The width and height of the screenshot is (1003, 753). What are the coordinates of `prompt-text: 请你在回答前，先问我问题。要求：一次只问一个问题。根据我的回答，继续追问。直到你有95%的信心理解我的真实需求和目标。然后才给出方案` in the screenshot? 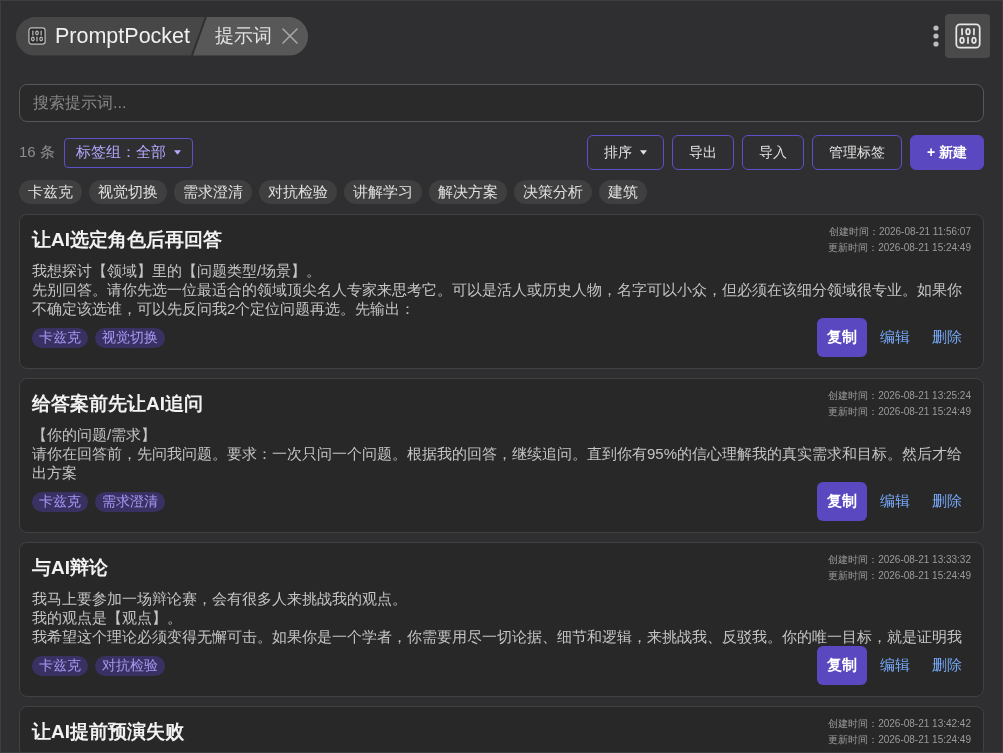 It's located at (498, 463).